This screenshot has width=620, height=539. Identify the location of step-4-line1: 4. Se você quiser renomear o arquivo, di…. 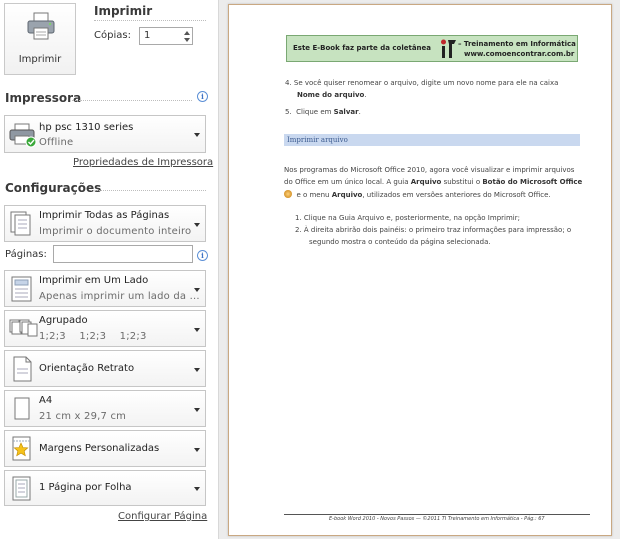
(422, 83).